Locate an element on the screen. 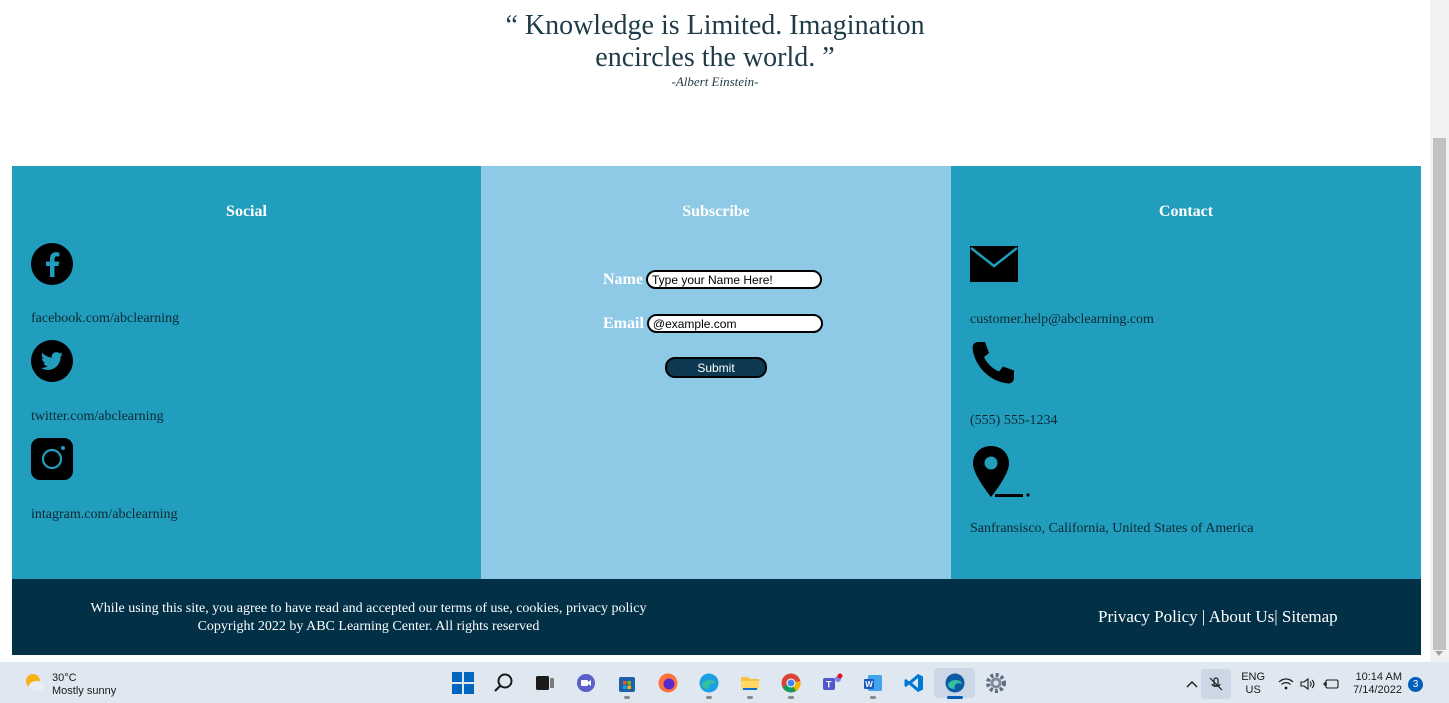  contact-email: customer.help@abclearning.com is located at coordinates (1062, 320).